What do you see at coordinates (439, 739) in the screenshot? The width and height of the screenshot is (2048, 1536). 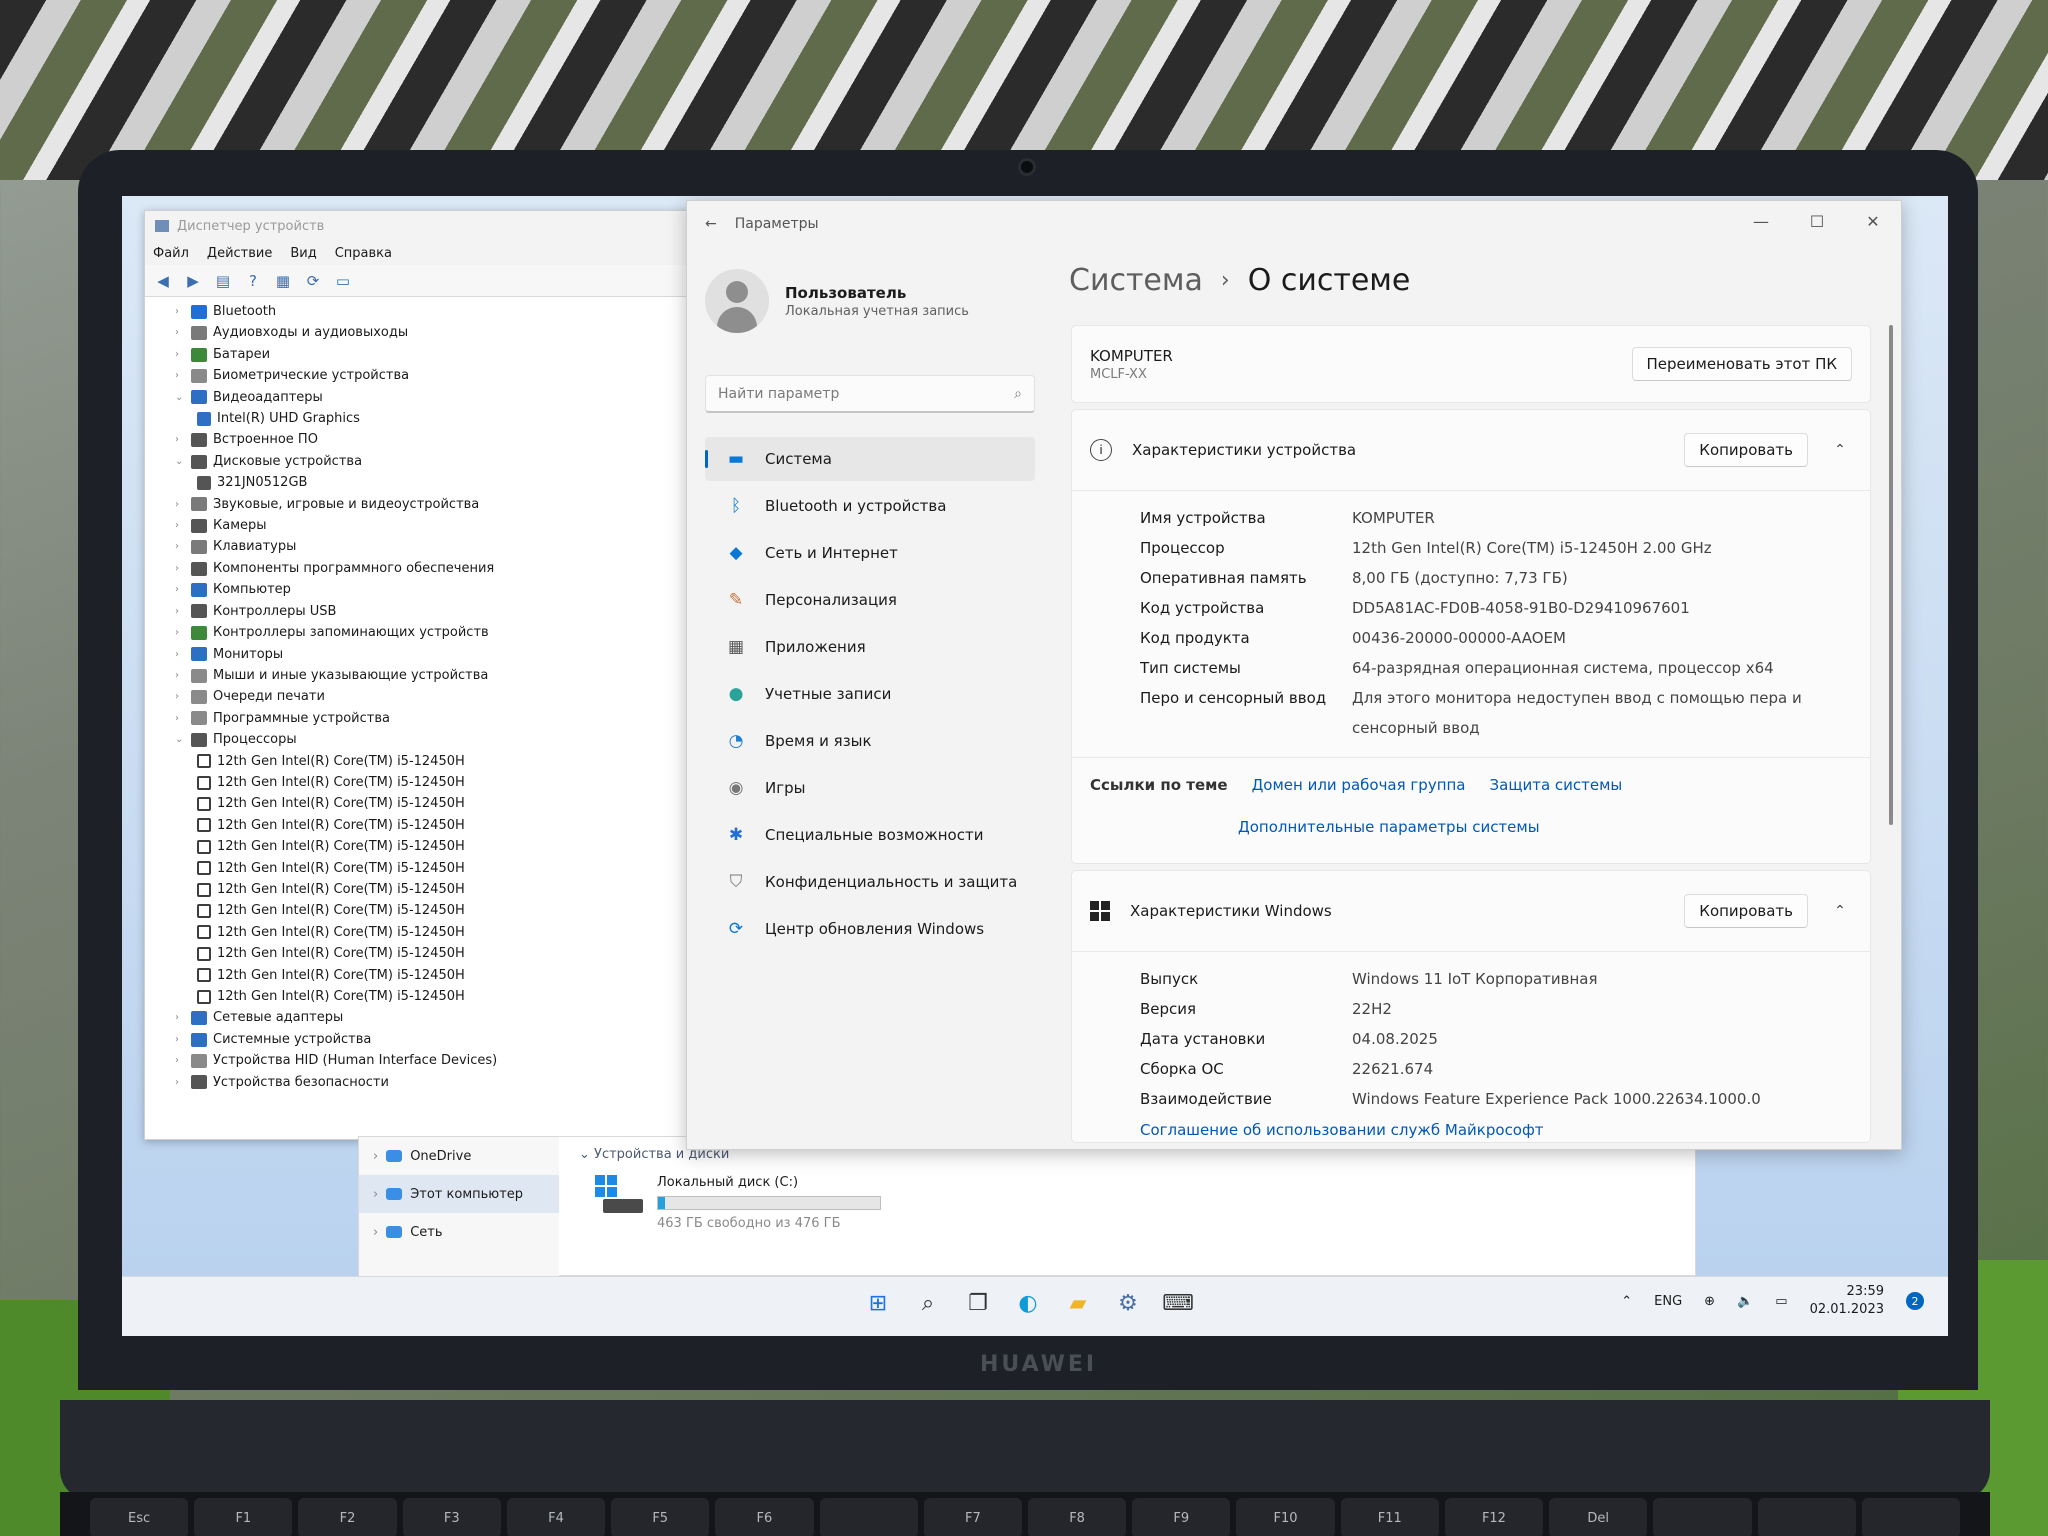 I see `tree-item: ⌄ Процессоры` at bounding box center [439, 739].